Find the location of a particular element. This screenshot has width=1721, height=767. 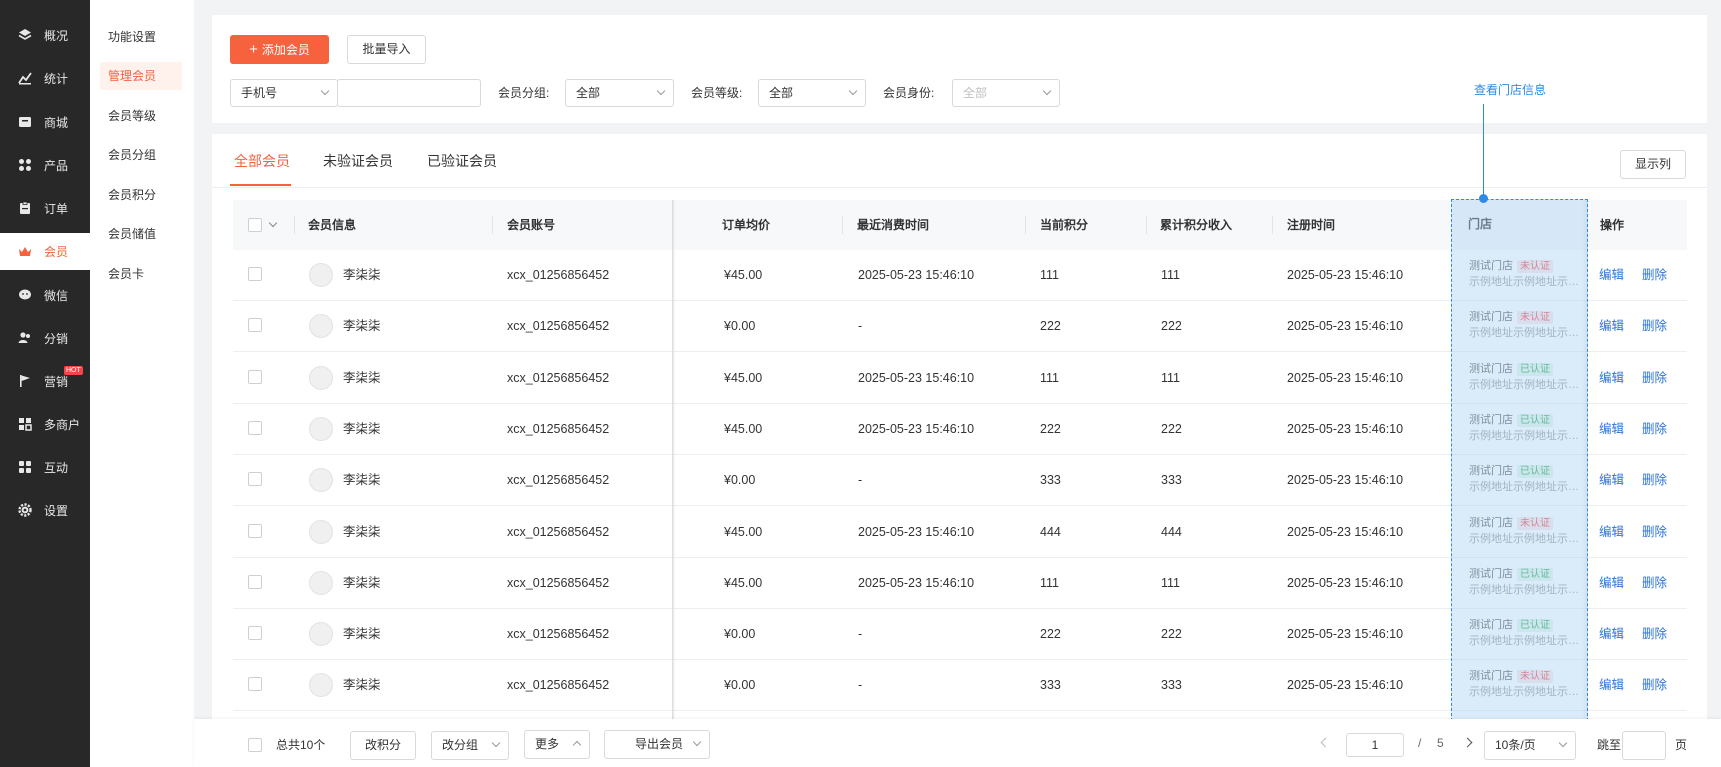

view-store-info-callout: 查看门店信息 is located at coordinates (1510, 90).